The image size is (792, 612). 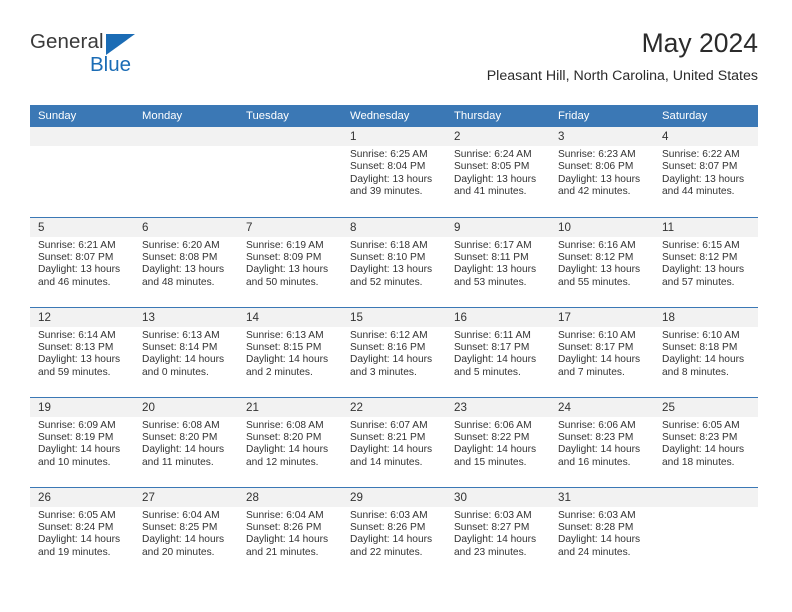 I want to click on day-daylight-text: and 50 minutes., so click(x=282, y=282).